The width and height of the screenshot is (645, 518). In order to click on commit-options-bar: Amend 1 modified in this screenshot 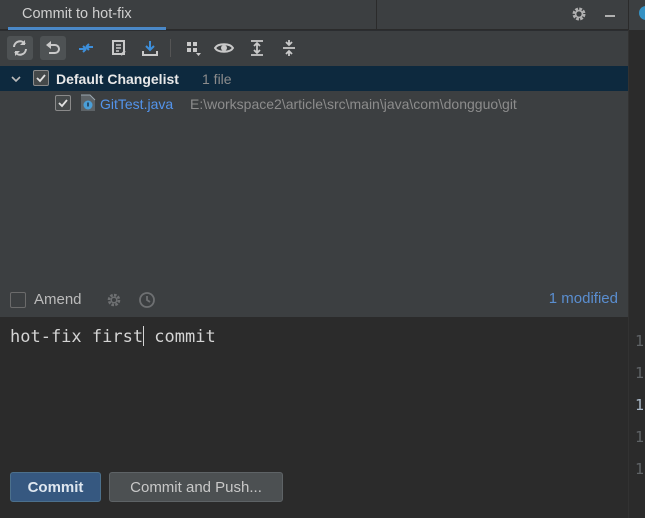, I will do `click(314, 301)`.